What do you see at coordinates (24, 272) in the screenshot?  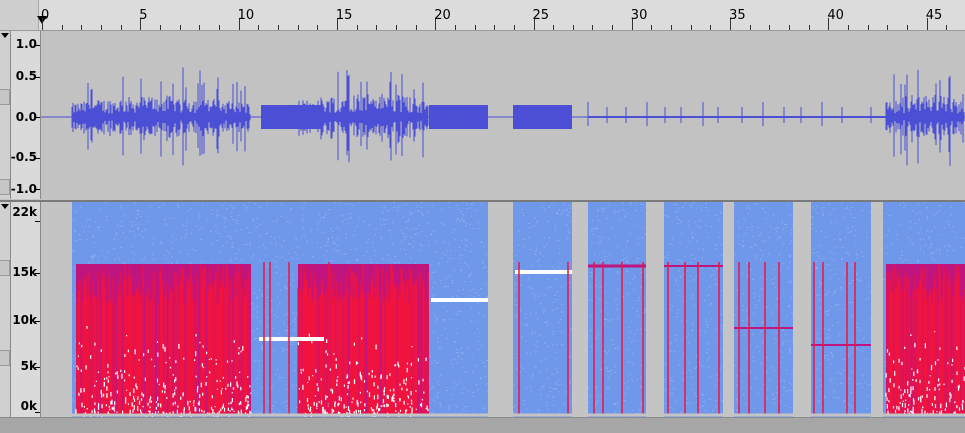 I see `frequency-label: 15k` at bounding box center [24, 272].